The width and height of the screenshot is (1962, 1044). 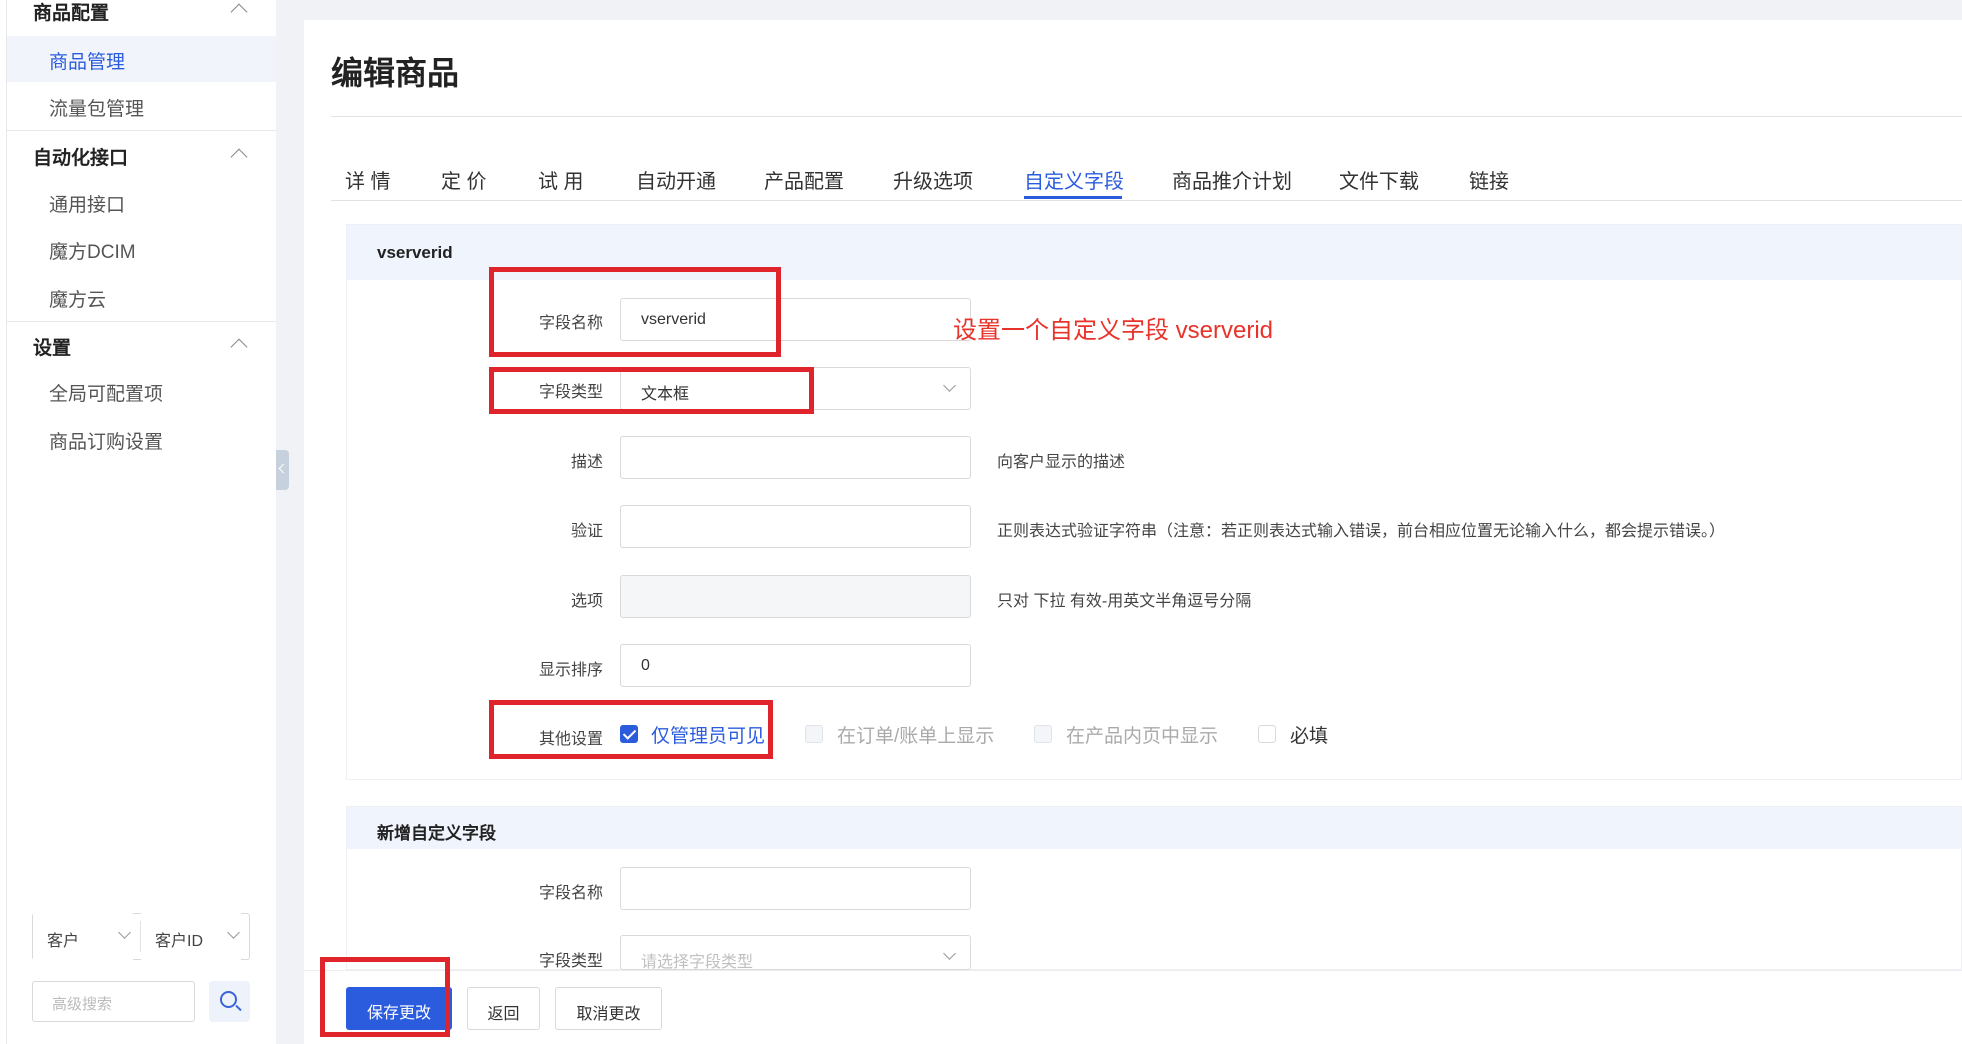 What do you see at coordinates (1073, 197) in the screenshot?
I see `active-tab-underline` at bounding box center [1073, 197].